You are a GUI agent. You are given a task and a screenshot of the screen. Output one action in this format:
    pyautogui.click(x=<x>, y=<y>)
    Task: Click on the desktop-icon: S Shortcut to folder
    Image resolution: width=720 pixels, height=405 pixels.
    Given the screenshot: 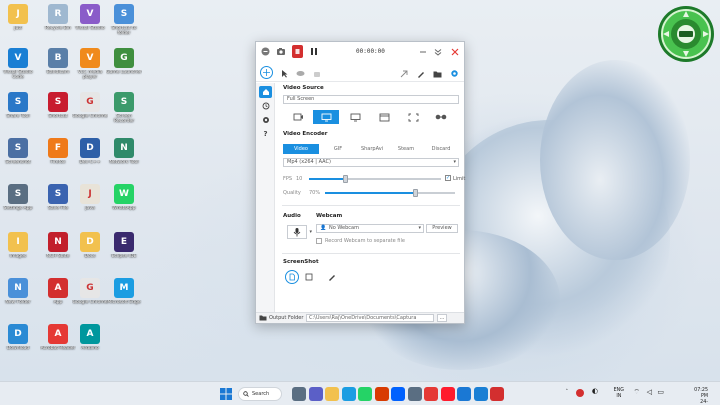 What is the action you would take?
    pyautogui.click(x=124, y=25)
    